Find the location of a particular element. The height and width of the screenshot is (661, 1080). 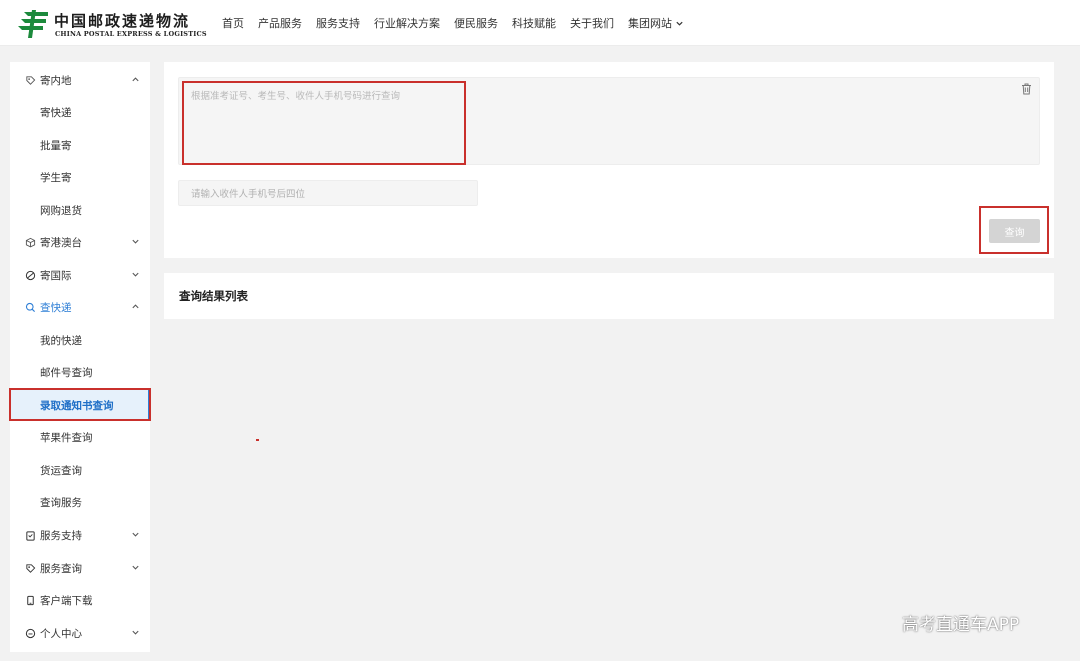

nav-group-site-label: 集团网站 is located at coordinates (650, 23).